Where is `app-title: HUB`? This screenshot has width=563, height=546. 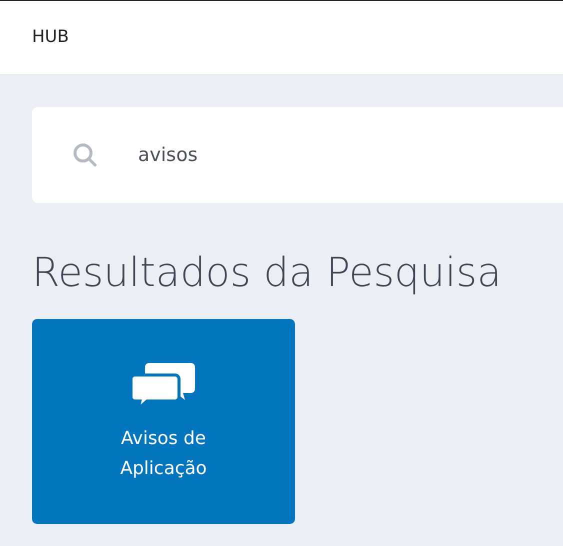
app-title: HUB is located at coordinates (50, 37).